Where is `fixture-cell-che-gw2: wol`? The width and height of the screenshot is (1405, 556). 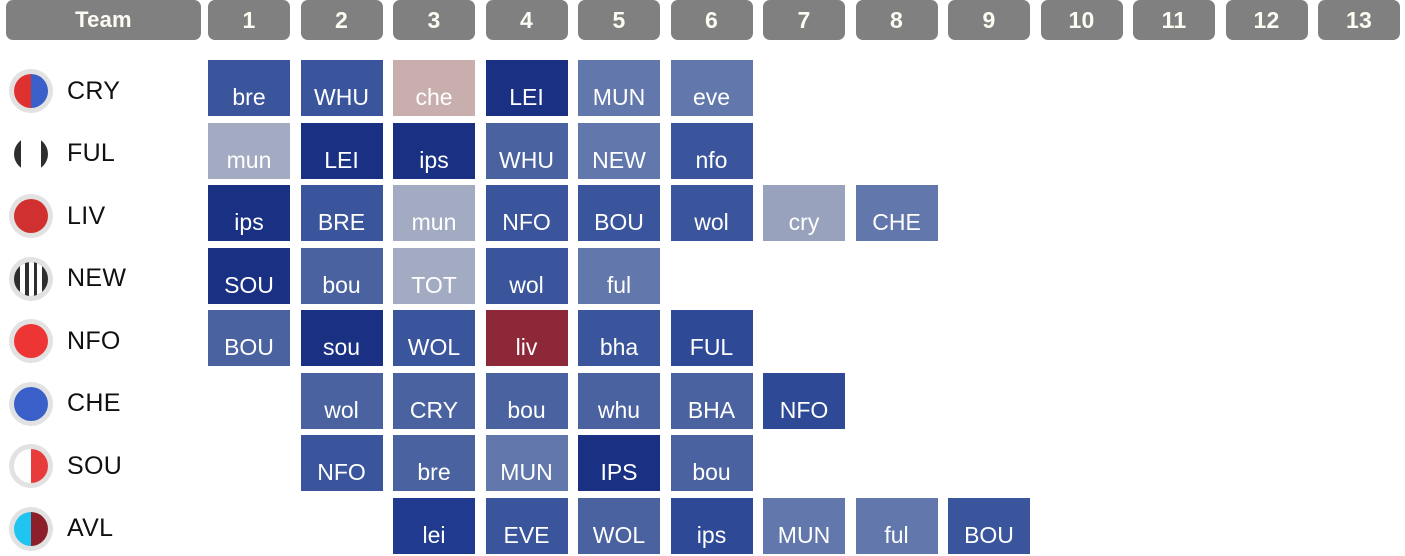 fixture-cell-che-gw2: wol is located at coordinates (341, 400).